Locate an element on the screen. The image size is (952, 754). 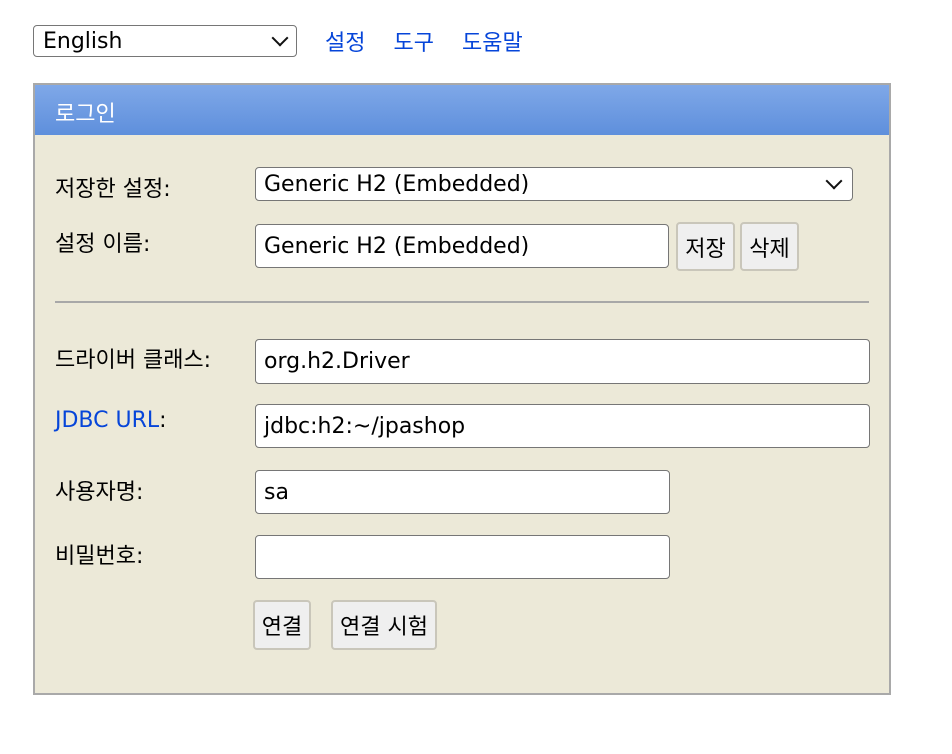
jdbc-url-label-group: JDBC URL: is located at coordinates (111, 420).